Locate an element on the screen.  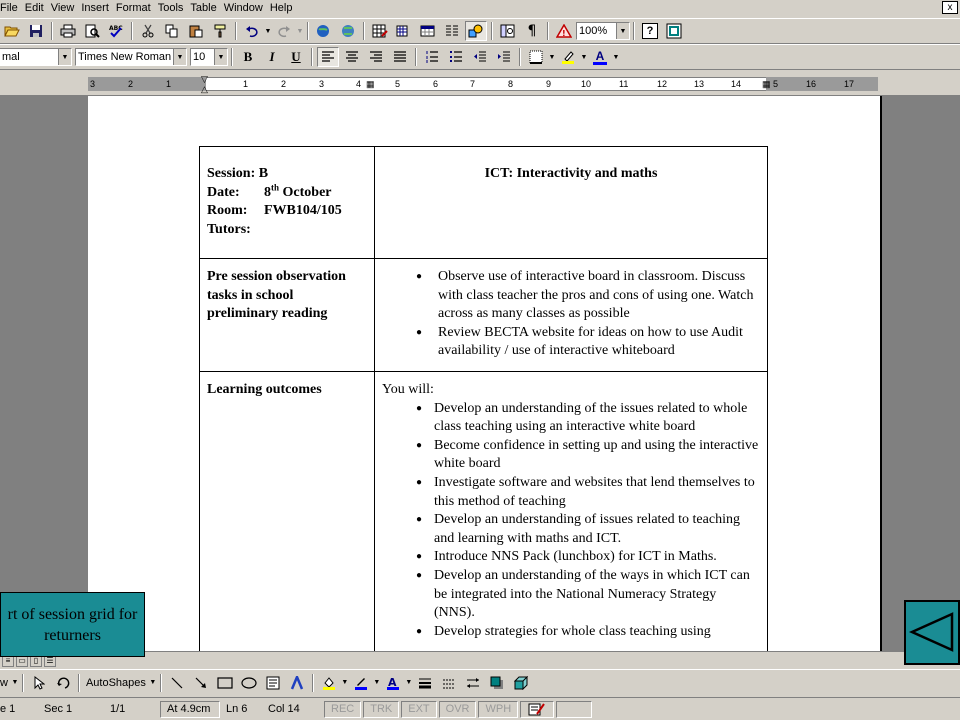
numbering-icon is located at coordinates (432, 57).